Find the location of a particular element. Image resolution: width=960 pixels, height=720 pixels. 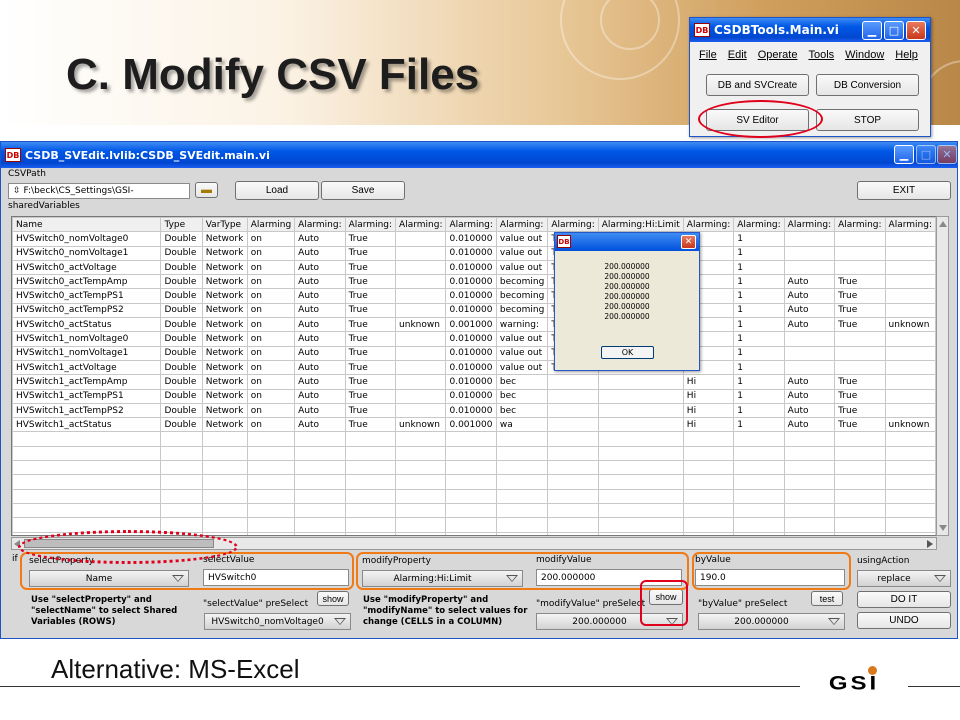

table-cell: HVSwitch1_nomVoltage0 is located at coordinates (87, 339).